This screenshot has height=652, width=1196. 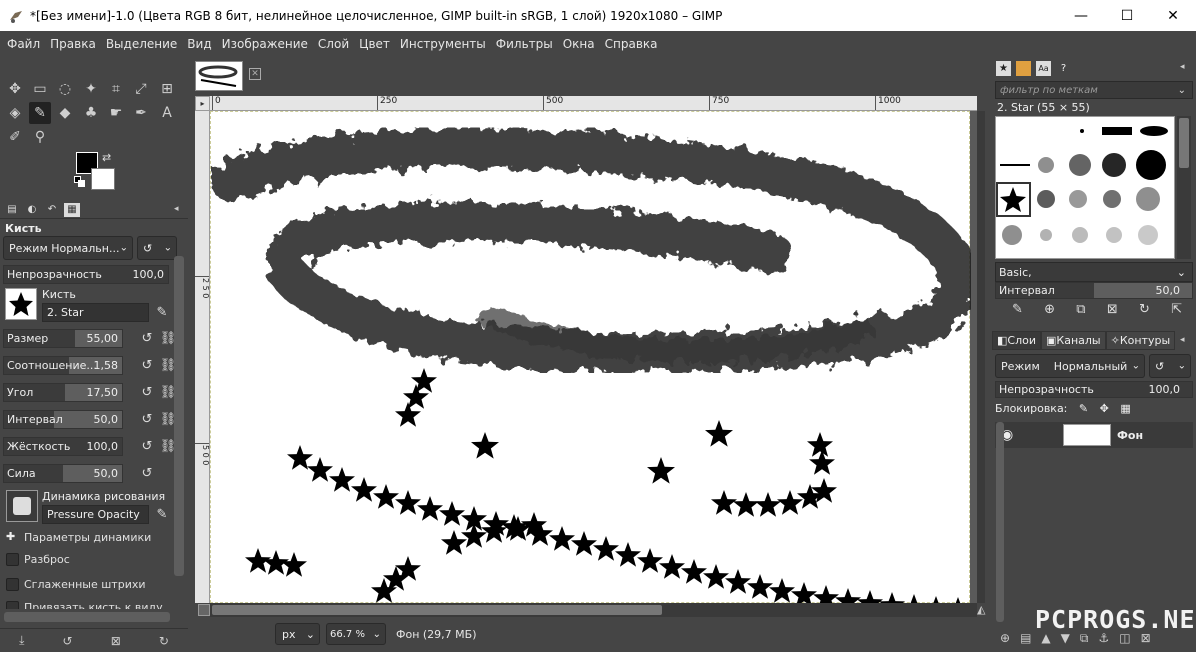 What do you see at coordinates (199, 44) in the screenshot?
I see `menu-view: Вид` at bounding box center [199, 44].